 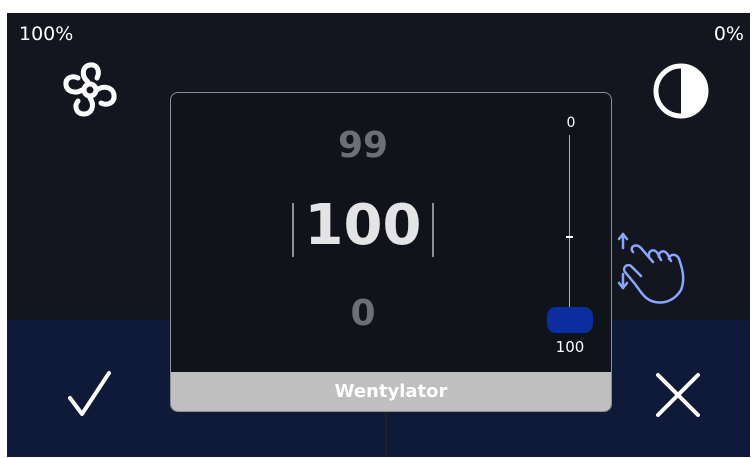 What do you see at coordinates (569, 237) in the screenshot?
I see `slider-mid-tick` at bounding box center [569, 237].